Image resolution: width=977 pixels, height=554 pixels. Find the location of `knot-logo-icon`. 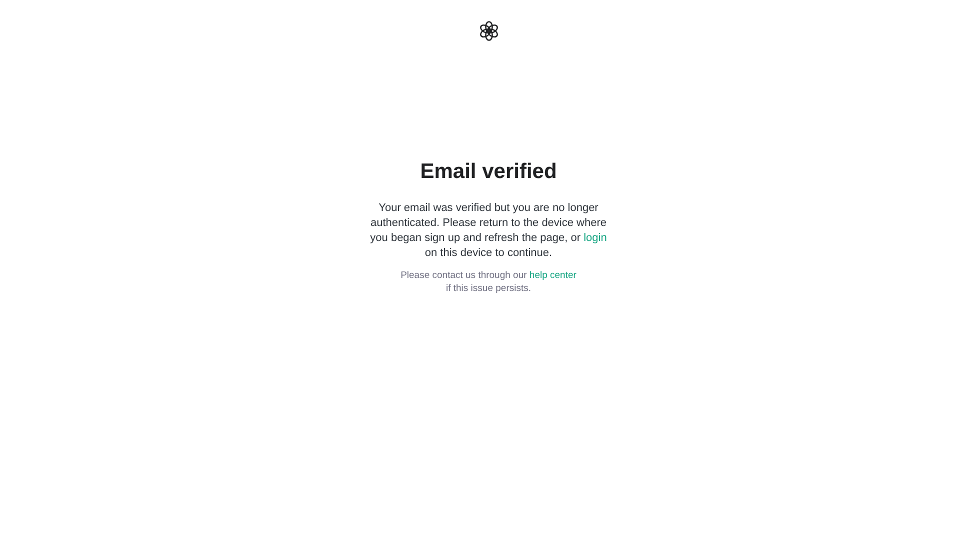

knot-logo-icon is located at coordinates (489, 31).